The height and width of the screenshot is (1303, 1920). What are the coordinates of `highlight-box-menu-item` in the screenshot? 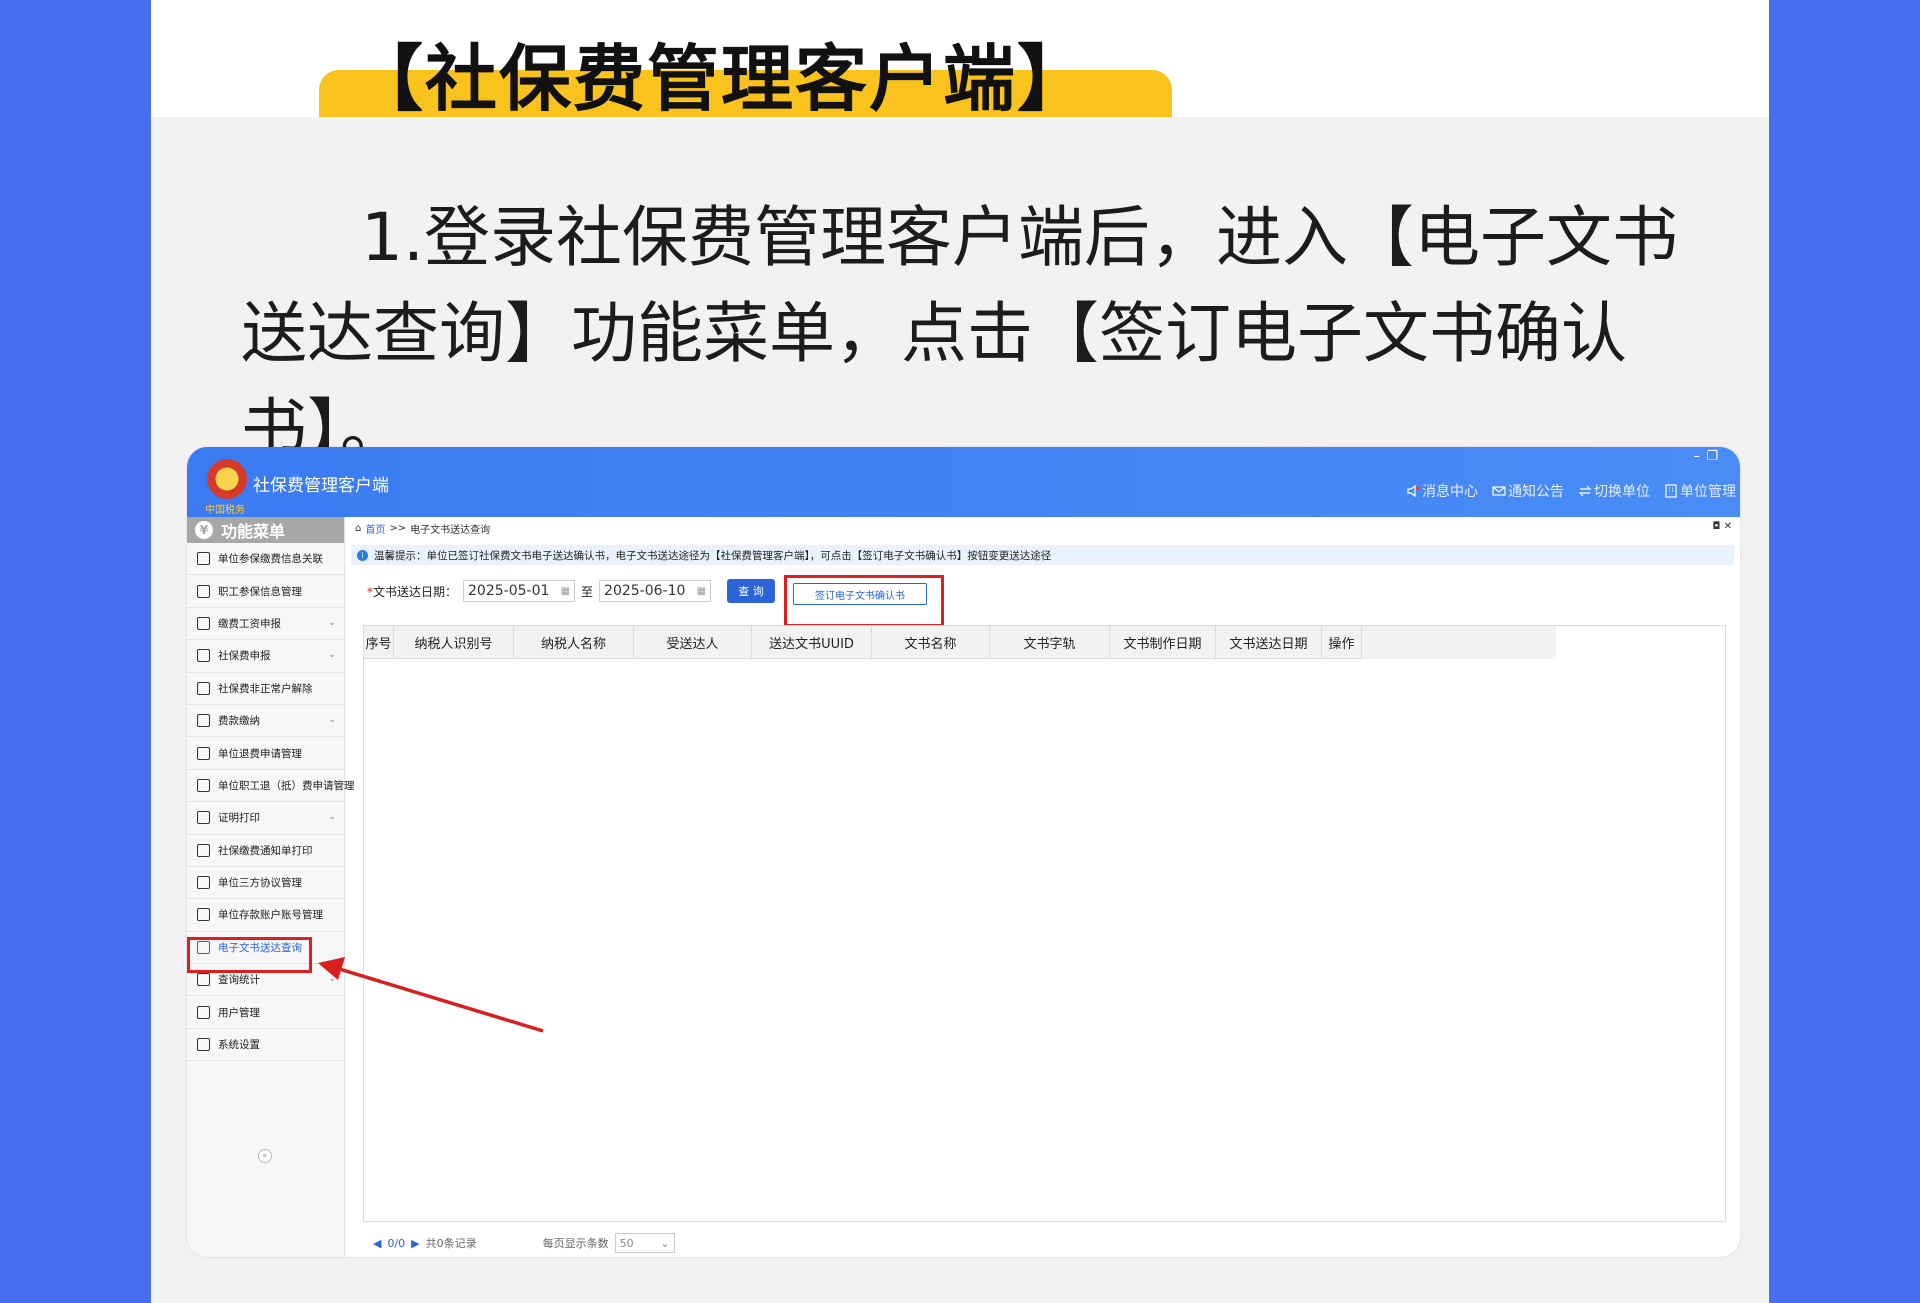 It's located at (249, 955).